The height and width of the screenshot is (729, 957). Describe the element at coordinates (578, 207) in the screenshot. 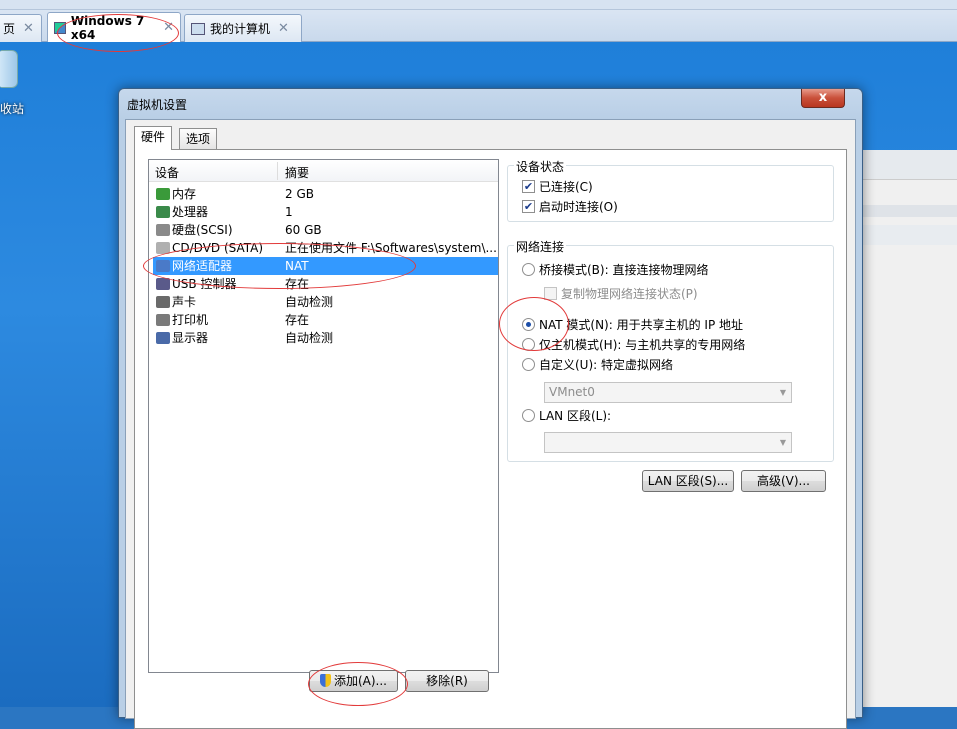

I see `connect-at-power-on-label: 启动时连接(O)` at that location.